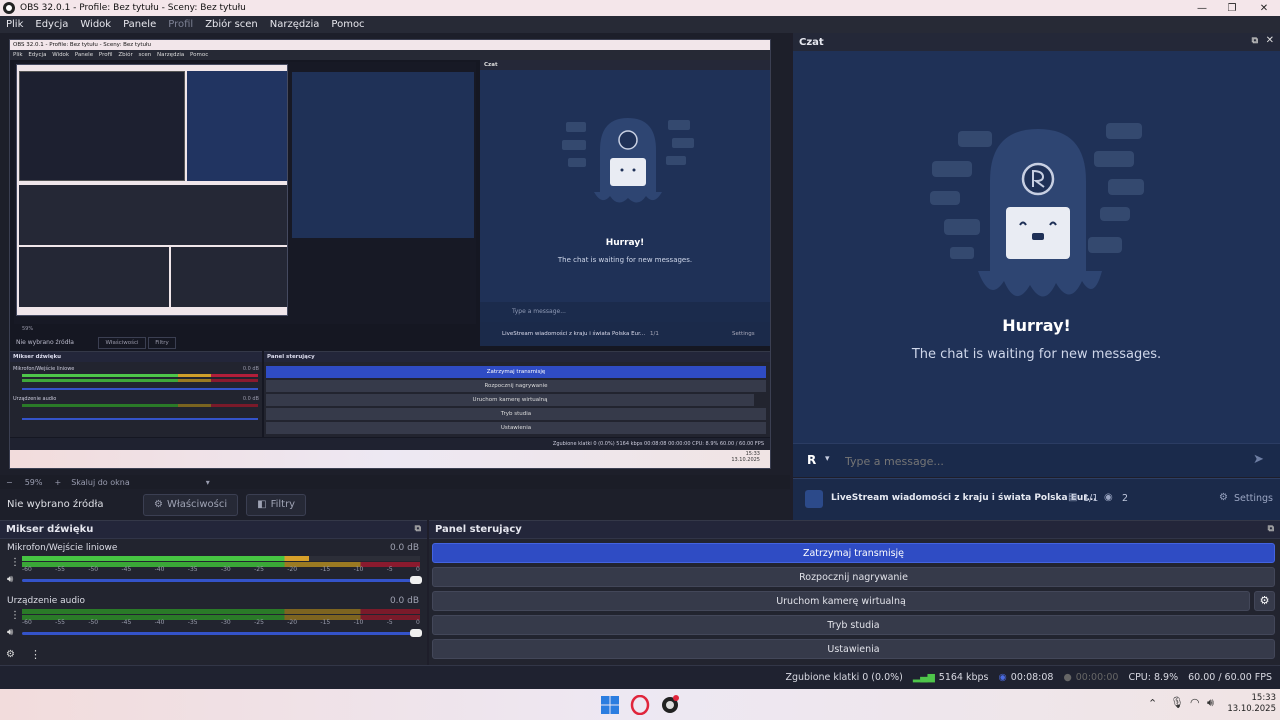  What do you see at coordinates (1210, 703) in the screenshot?
I see `volume-icon: 🔊︎` at bounding box center [1210, 703].